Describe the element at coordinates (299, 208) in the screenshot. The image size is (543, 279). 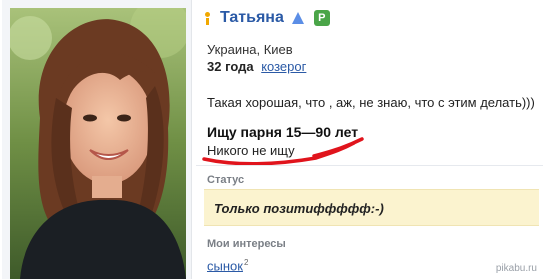
I see `status-text: Только позитиффффф:-)` at that location.